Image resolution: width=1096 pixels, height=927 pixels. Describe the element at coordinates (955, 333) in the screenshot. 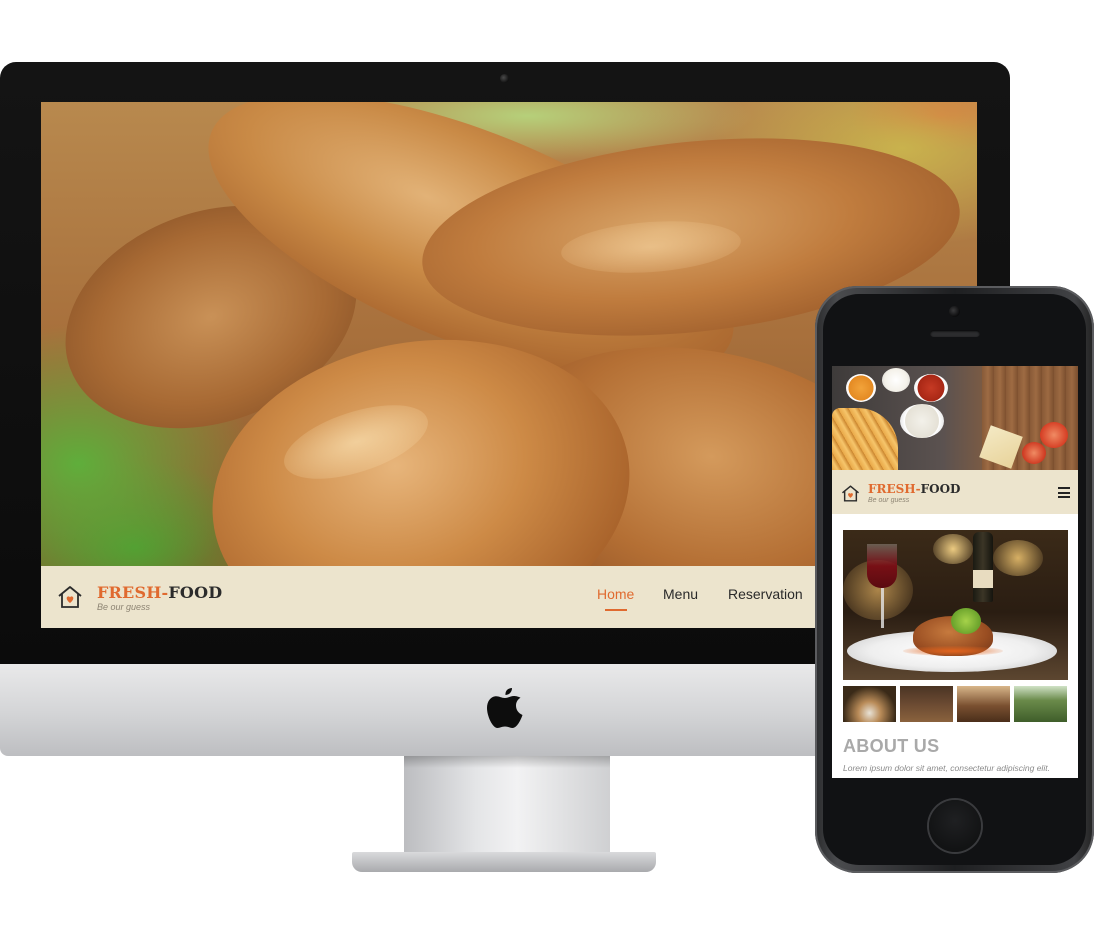

I see `phone-speaker` at that location.